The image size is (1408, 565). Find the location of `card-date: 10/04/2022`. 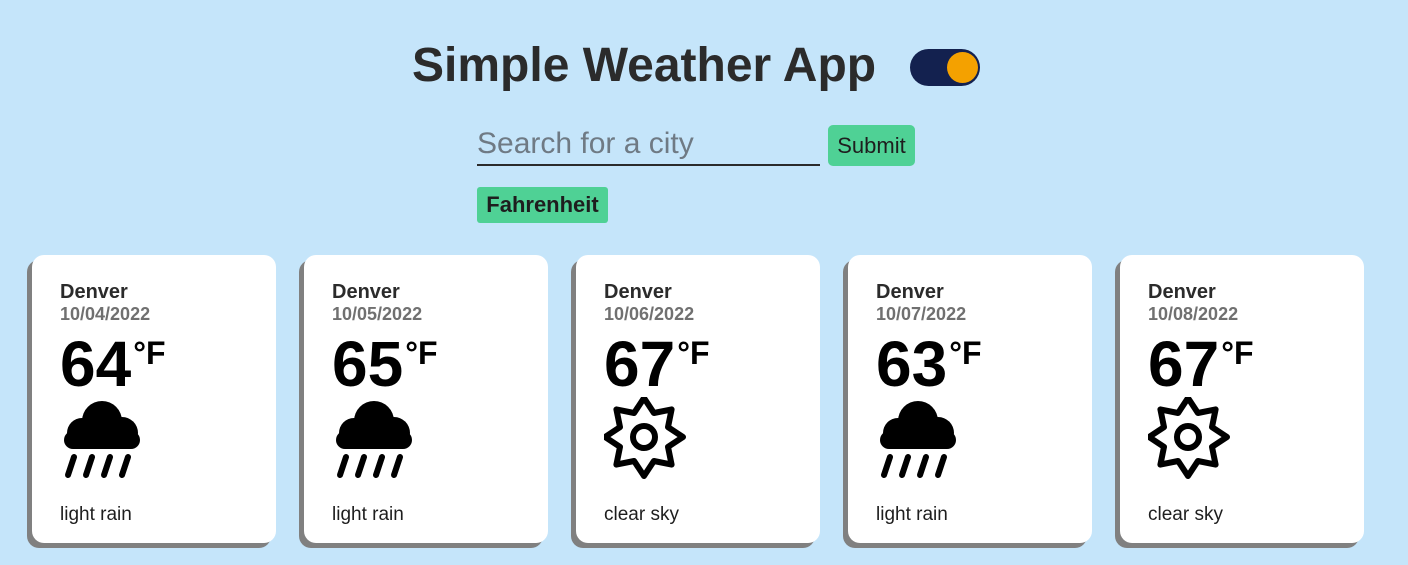

card-date: 10/04/2022 is located at coordinates (105, 314).